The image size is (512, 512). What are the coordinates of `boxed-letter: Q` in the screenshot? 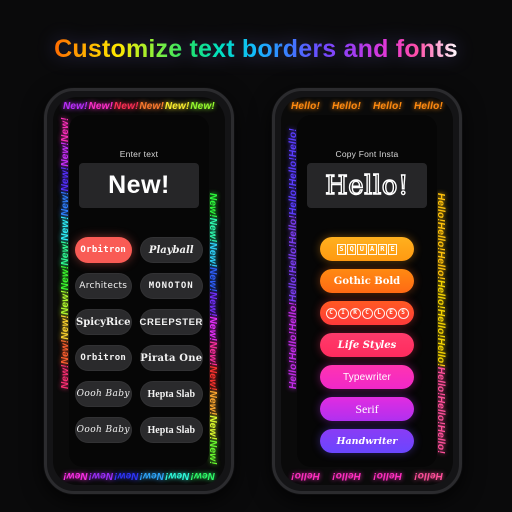 It's located at (352, 249).